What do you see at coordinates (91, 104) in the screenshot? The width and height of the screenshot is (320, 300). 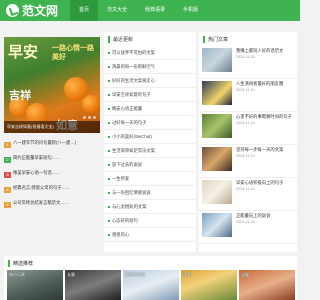 I see `orange-decoration` at bounding box center [91, 104].